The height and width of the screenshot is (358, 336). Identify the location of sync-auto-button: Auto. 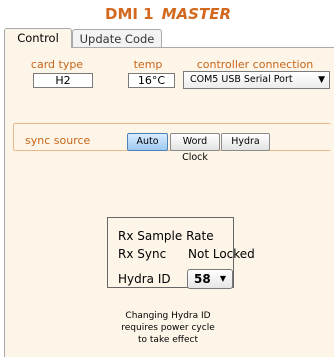
(147, 142).